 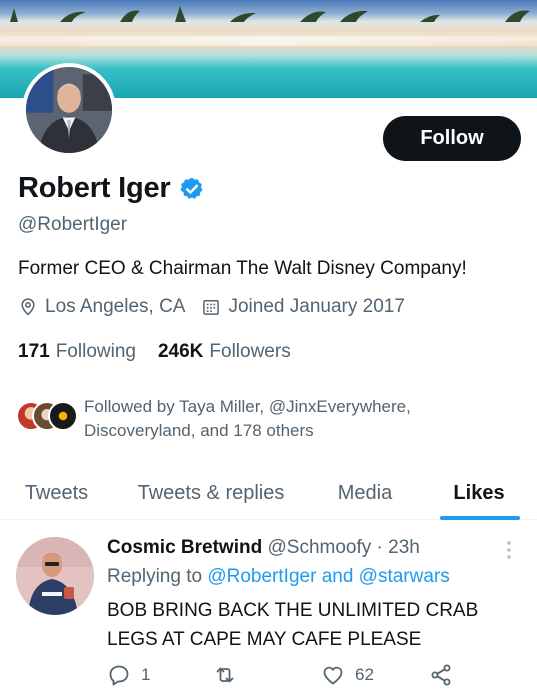 I want to click on tab-tweets: Tweets, so click(x=56, y=493).